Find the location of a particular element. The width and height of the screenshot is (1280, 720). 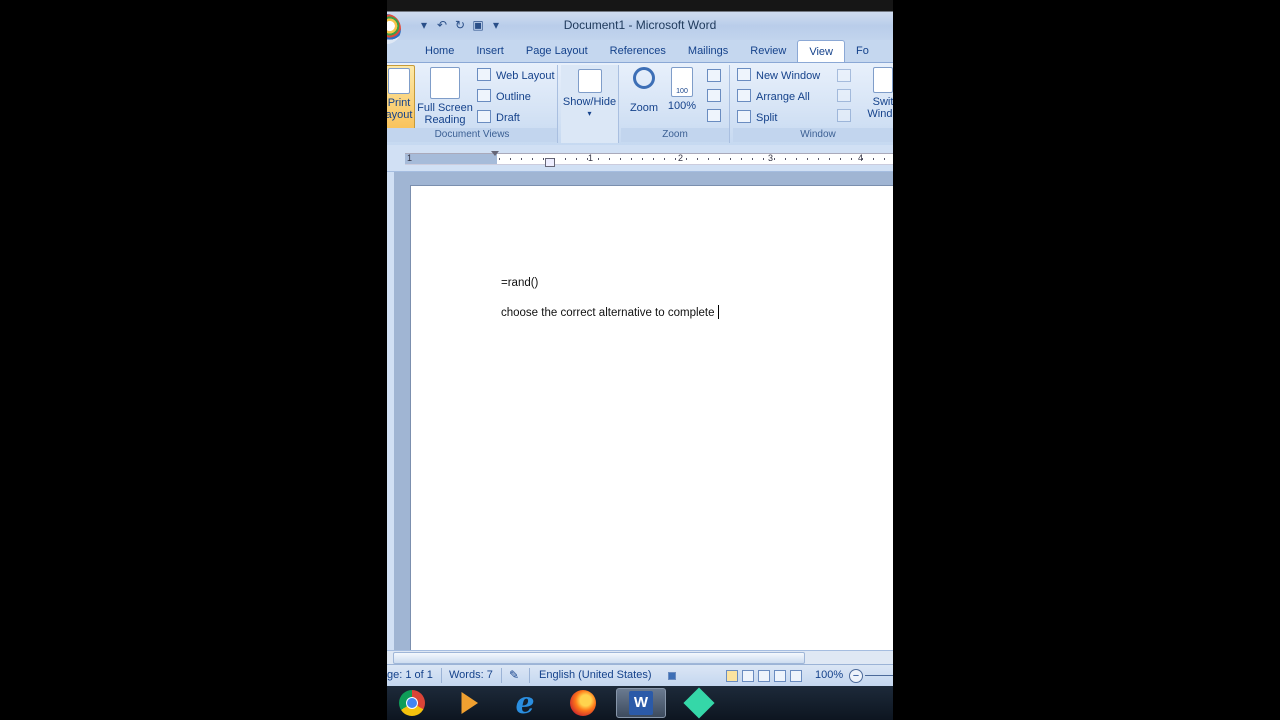

zoom-button: Zoom is located at coordinates (644, 89).